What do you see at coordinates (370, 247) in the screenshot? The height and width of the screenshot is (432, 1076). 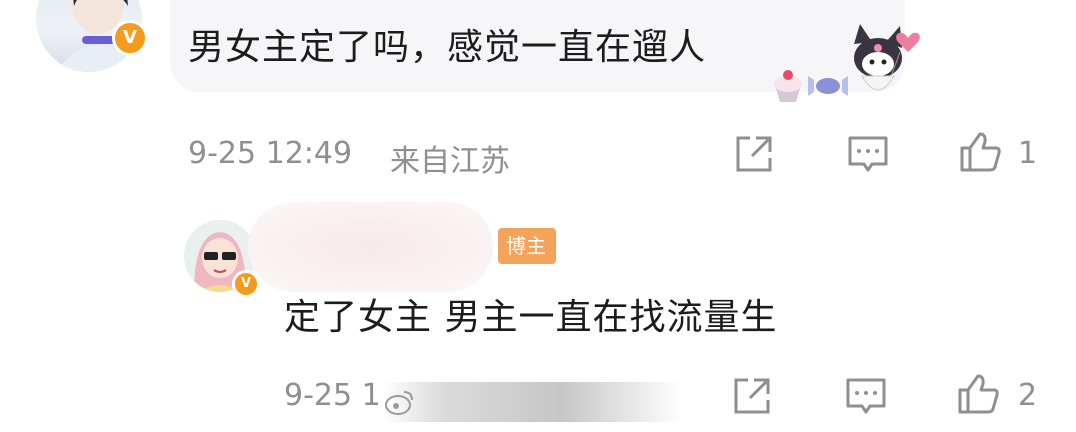 I see `username-redacted` at bounding box center [370, 247].